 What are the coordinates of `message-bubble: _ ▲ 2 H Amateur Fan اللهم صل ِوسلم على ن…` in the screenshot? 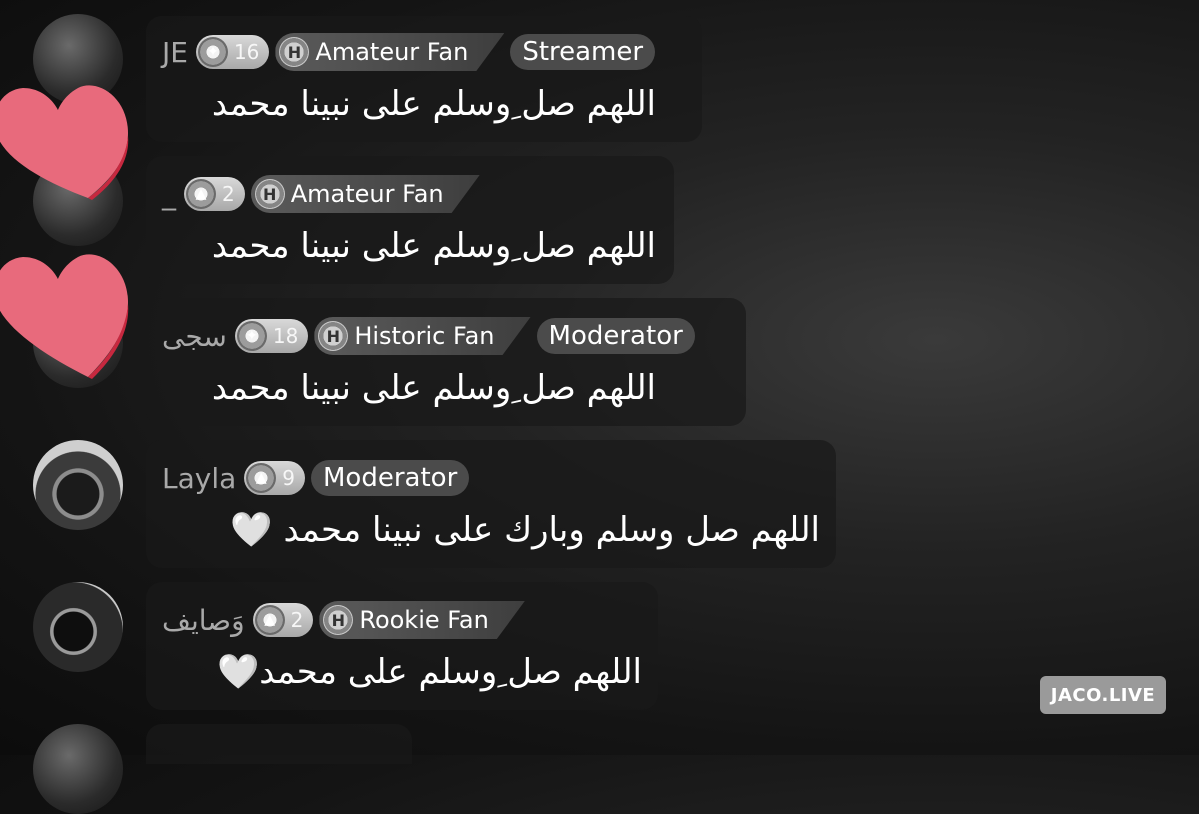 It's located at (410, 220).